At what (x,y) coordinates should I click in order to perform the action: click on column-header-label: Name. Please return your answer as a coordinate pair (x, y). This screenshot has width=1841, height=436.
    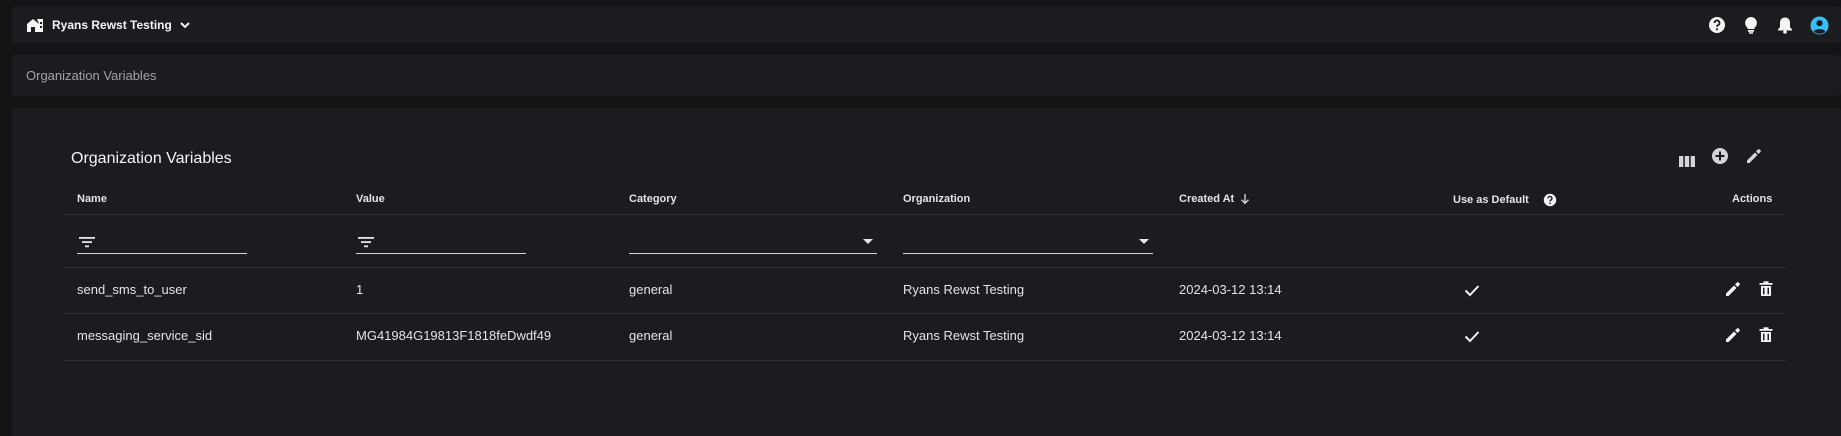
    Looking at the image, I should click on (92, 199).